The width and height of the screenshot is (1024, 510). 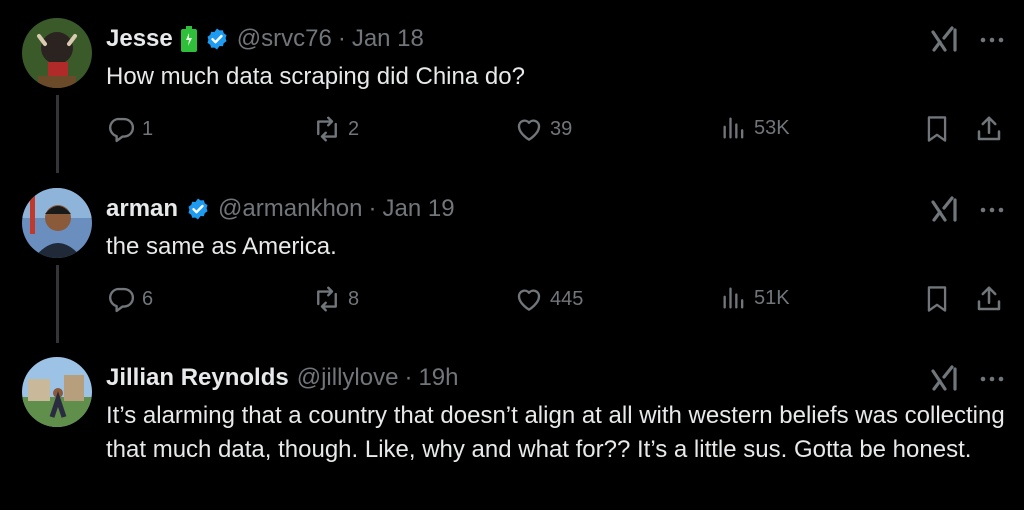 I want to click on reply-count: 6, so click(x=148, y=298).